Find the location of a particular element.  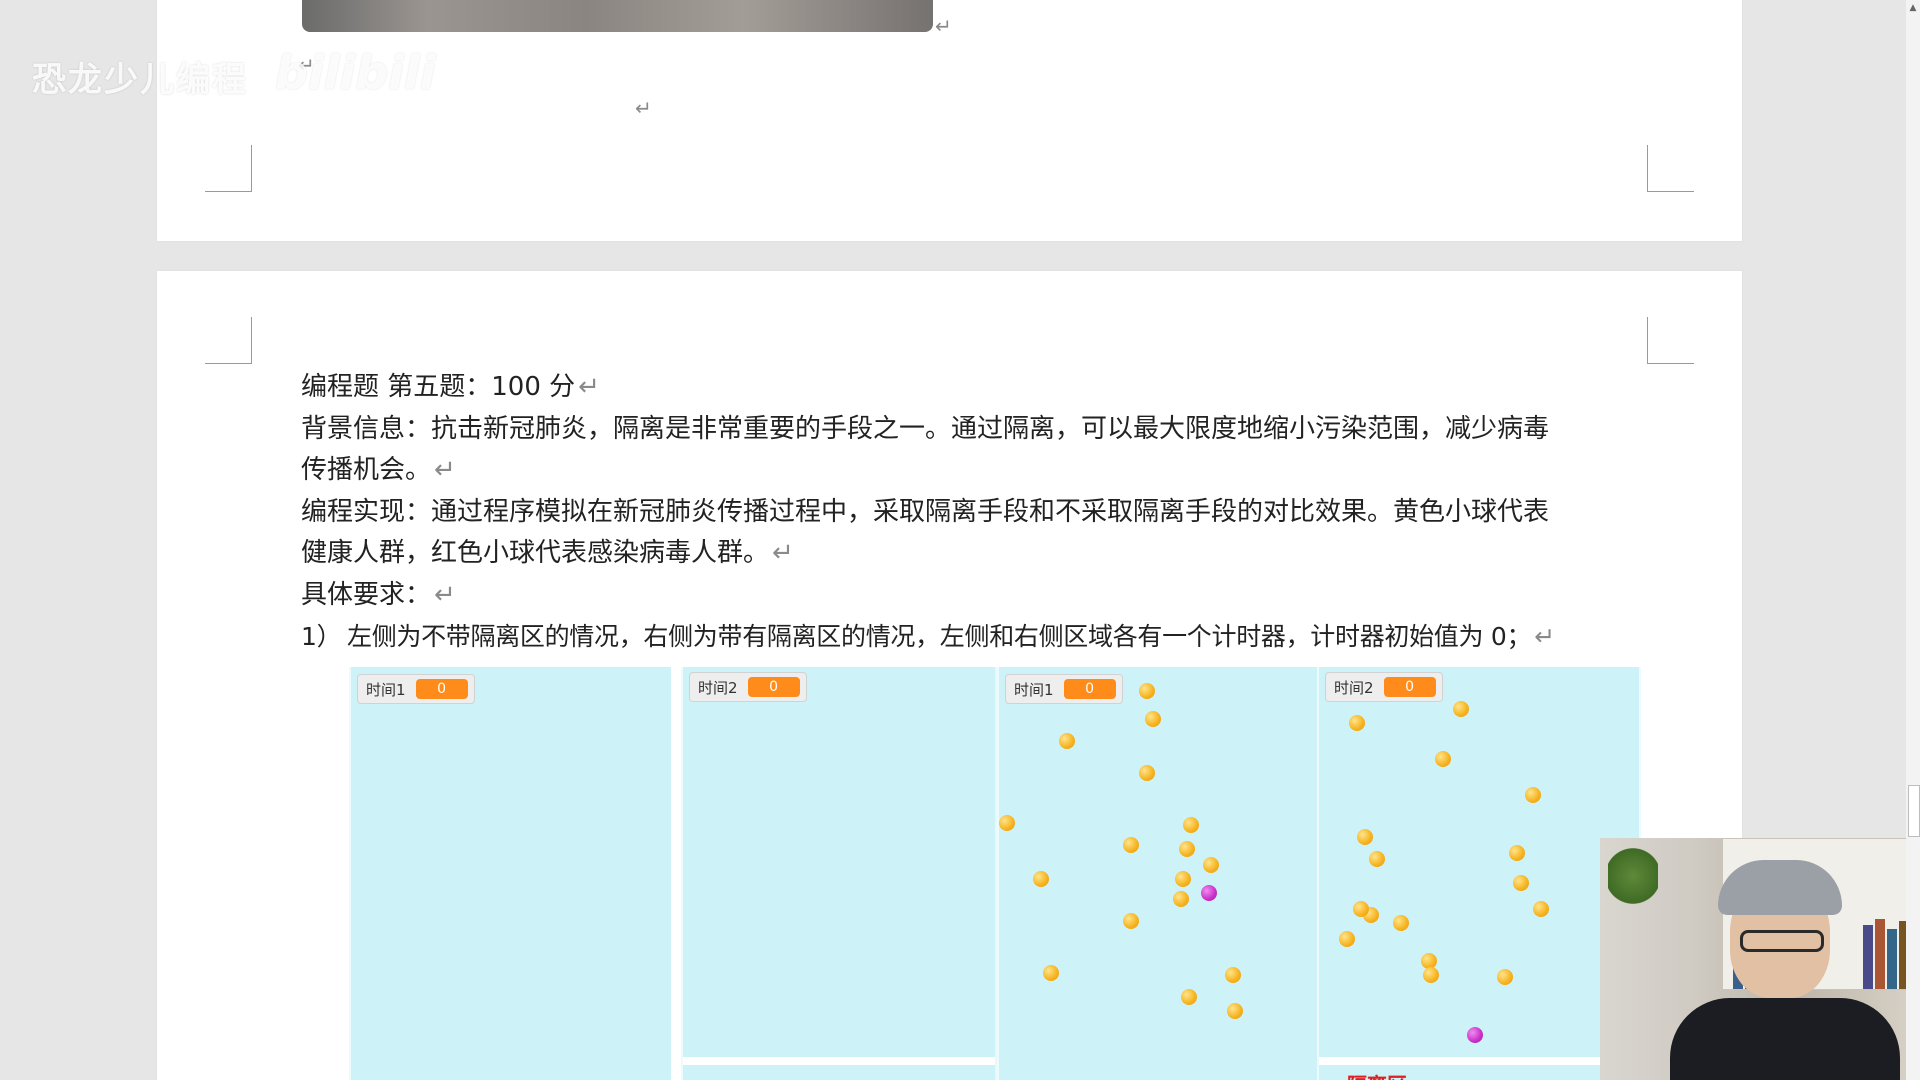

crop-mark-top-left is located at coordinates (228, 340).